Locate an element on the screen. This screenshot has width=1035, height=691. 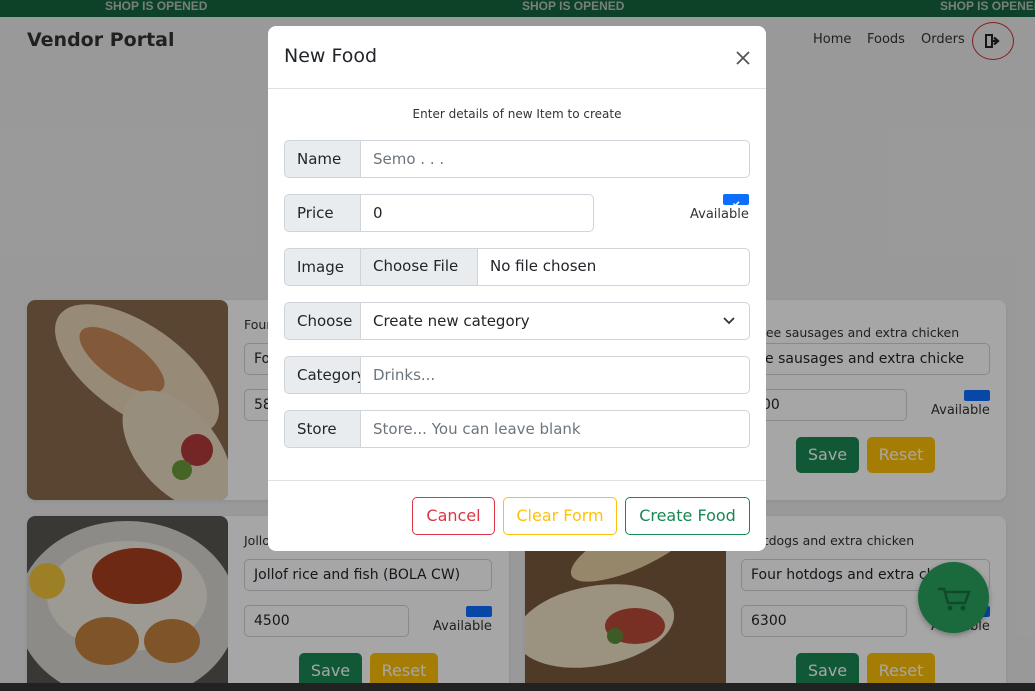
modal-footer: Cancel Clear Form Create Food is located at coordinates (517, 515).